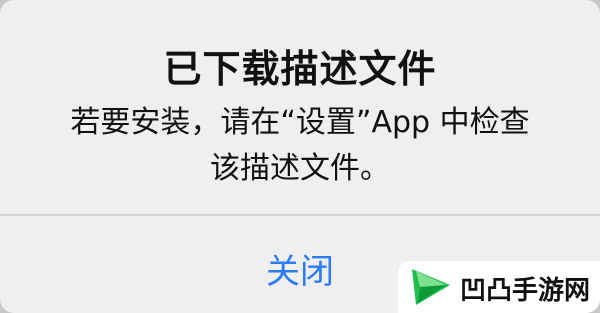 The height and width of the screenshot is (313, 600). Describe the element at coordinates (525, 291) in the screenshot. I see `watermark-text: 凹凸手游网` at that location.